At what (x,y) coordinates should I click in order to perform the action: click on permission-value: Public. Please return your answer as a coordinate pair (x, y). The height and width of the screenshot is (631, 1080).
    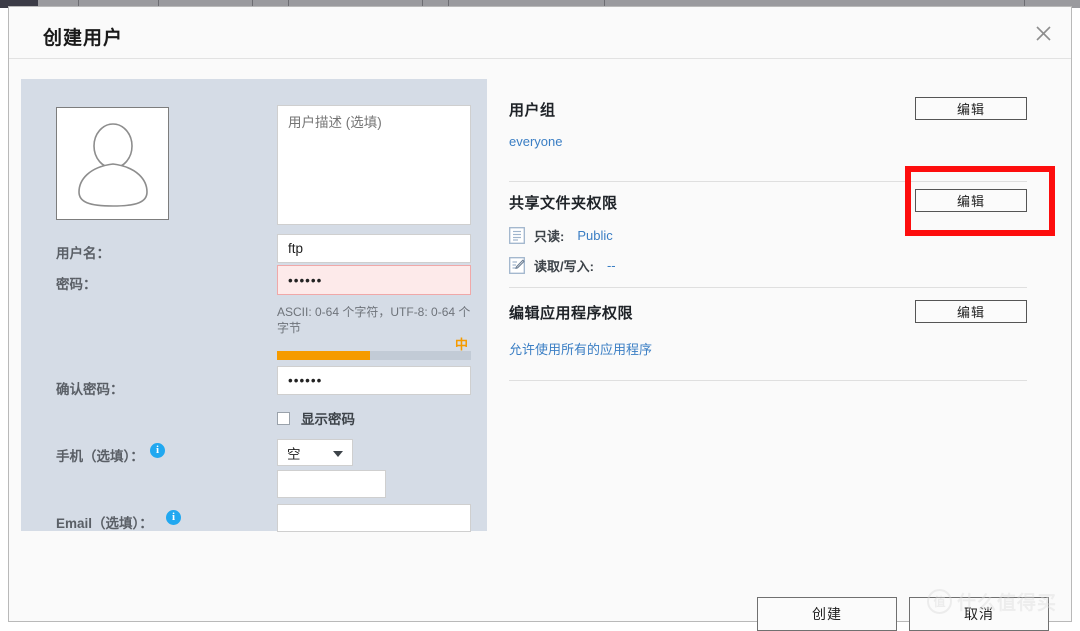
    Looking at the image, I should click on (594, 235).